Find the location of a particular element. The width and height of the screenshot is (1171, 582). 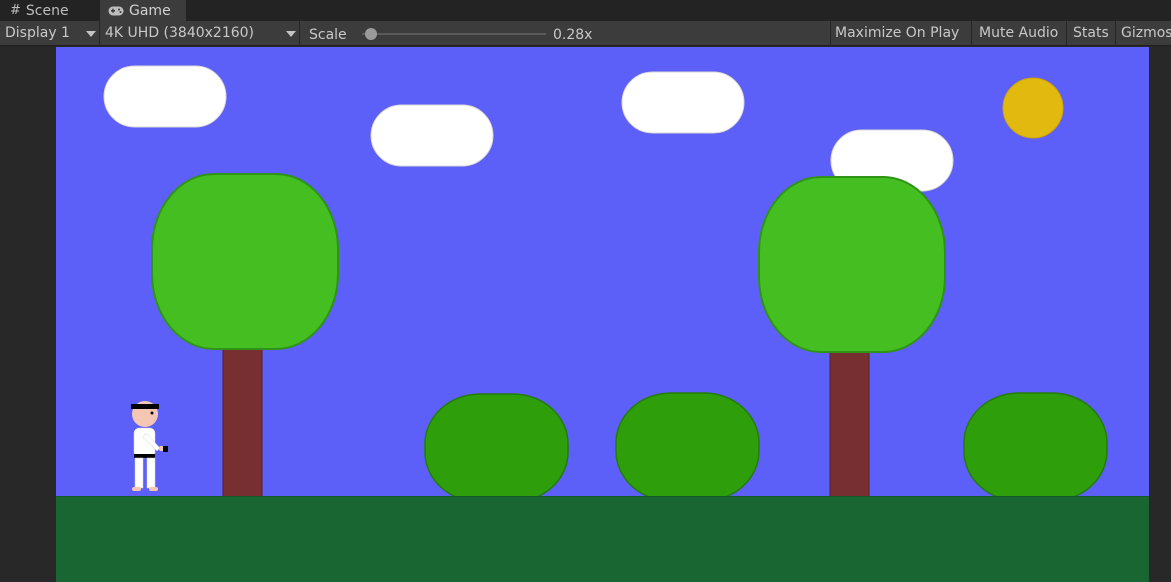

tab-scene: # Scene is located at coordinates (48, 10).